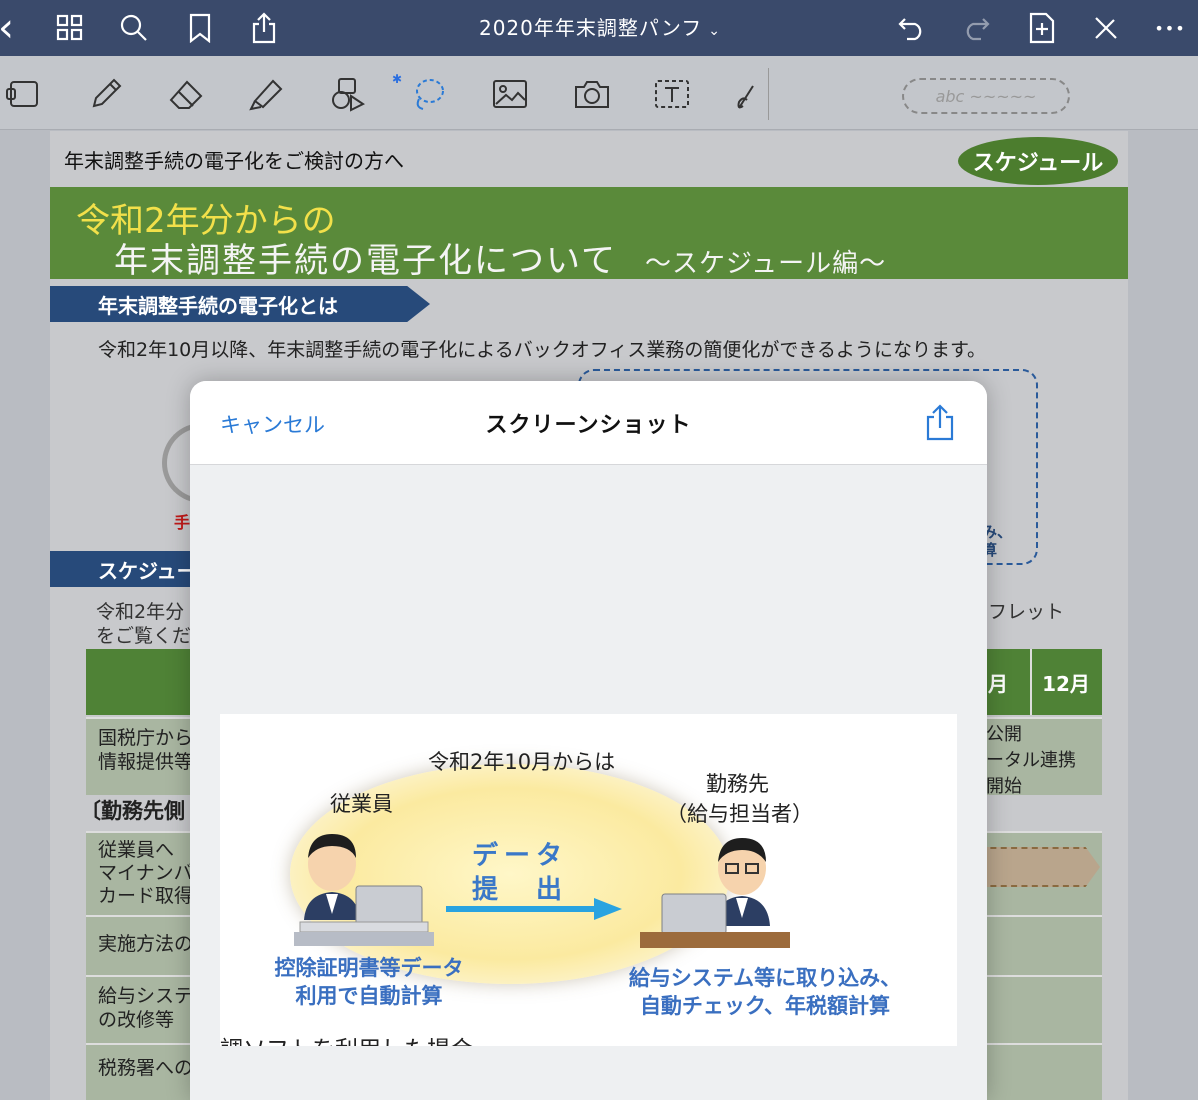  What do you see at coordinates (146, 873) in the screenshot?
I see `row-label: 従業員へ マイナンバ カード取得` at bounding box center [146, 873].